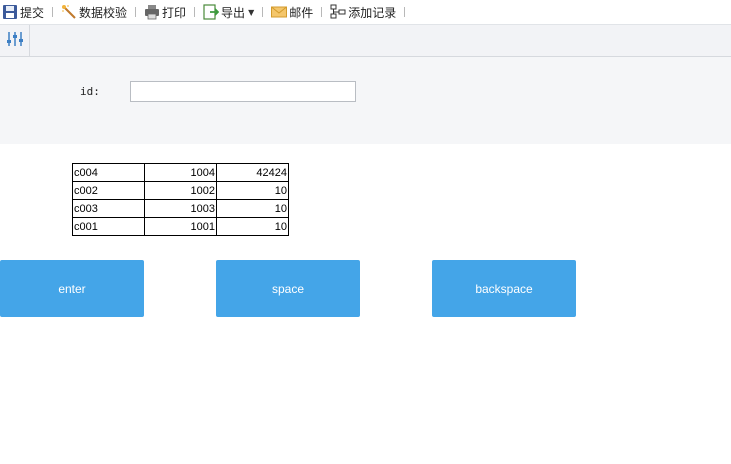 The width and height of the screenshot is (731, 464). Describe the element at coordinates (372, 12) in the screenshot. I see `add-record-label: 添加记录` at that location.